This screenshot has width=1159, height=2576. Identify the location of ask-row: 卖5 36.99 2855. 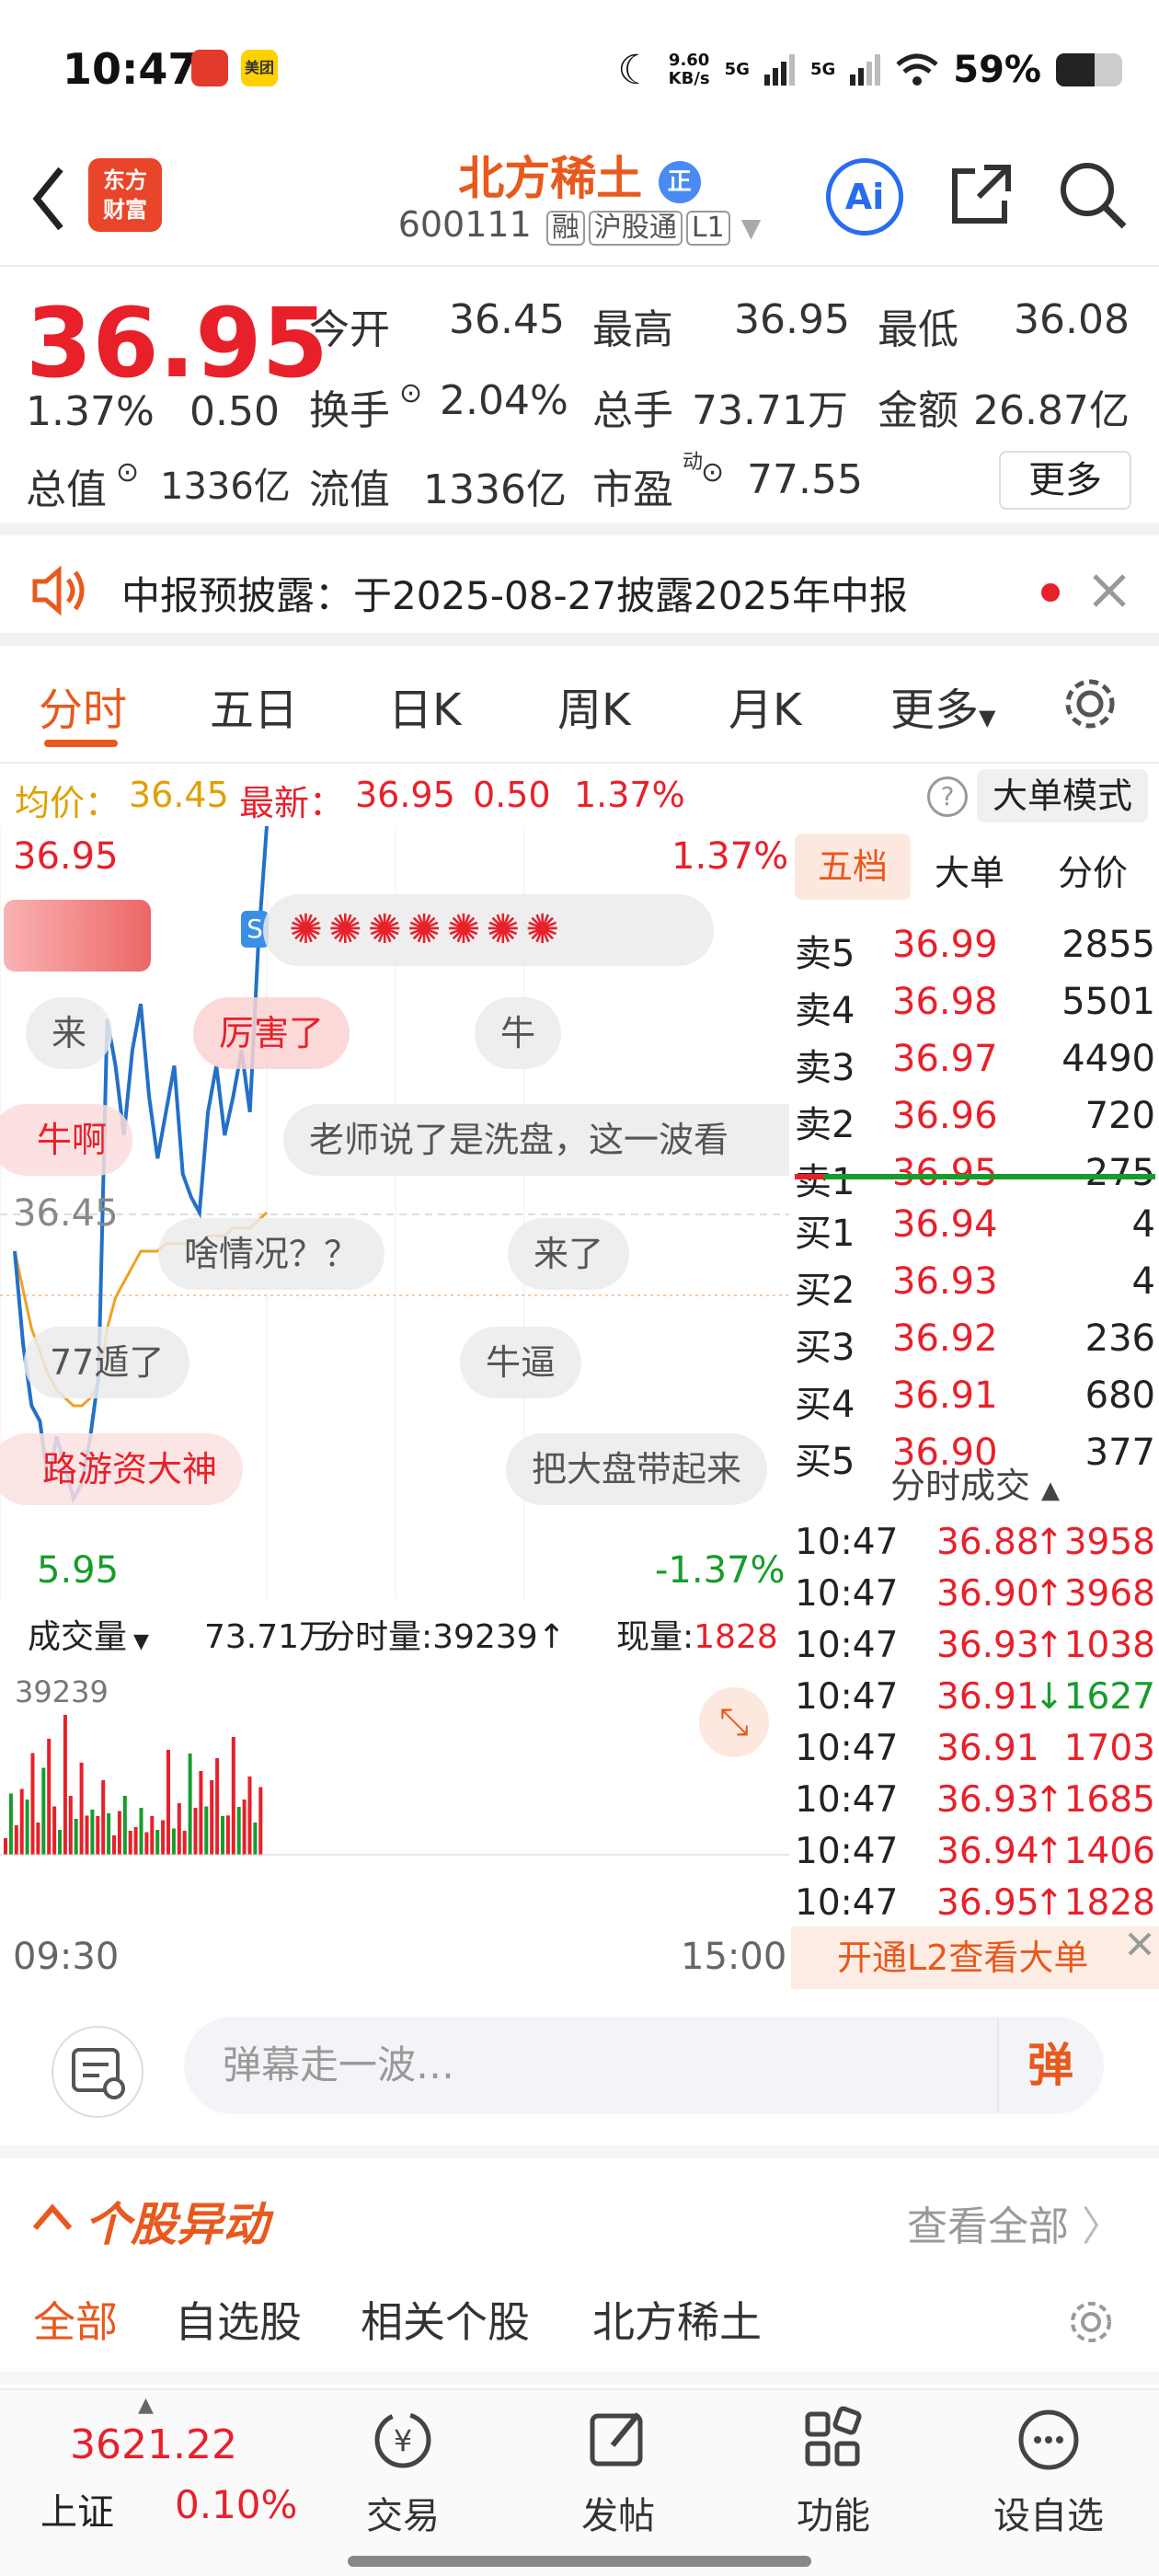
(975, 947).